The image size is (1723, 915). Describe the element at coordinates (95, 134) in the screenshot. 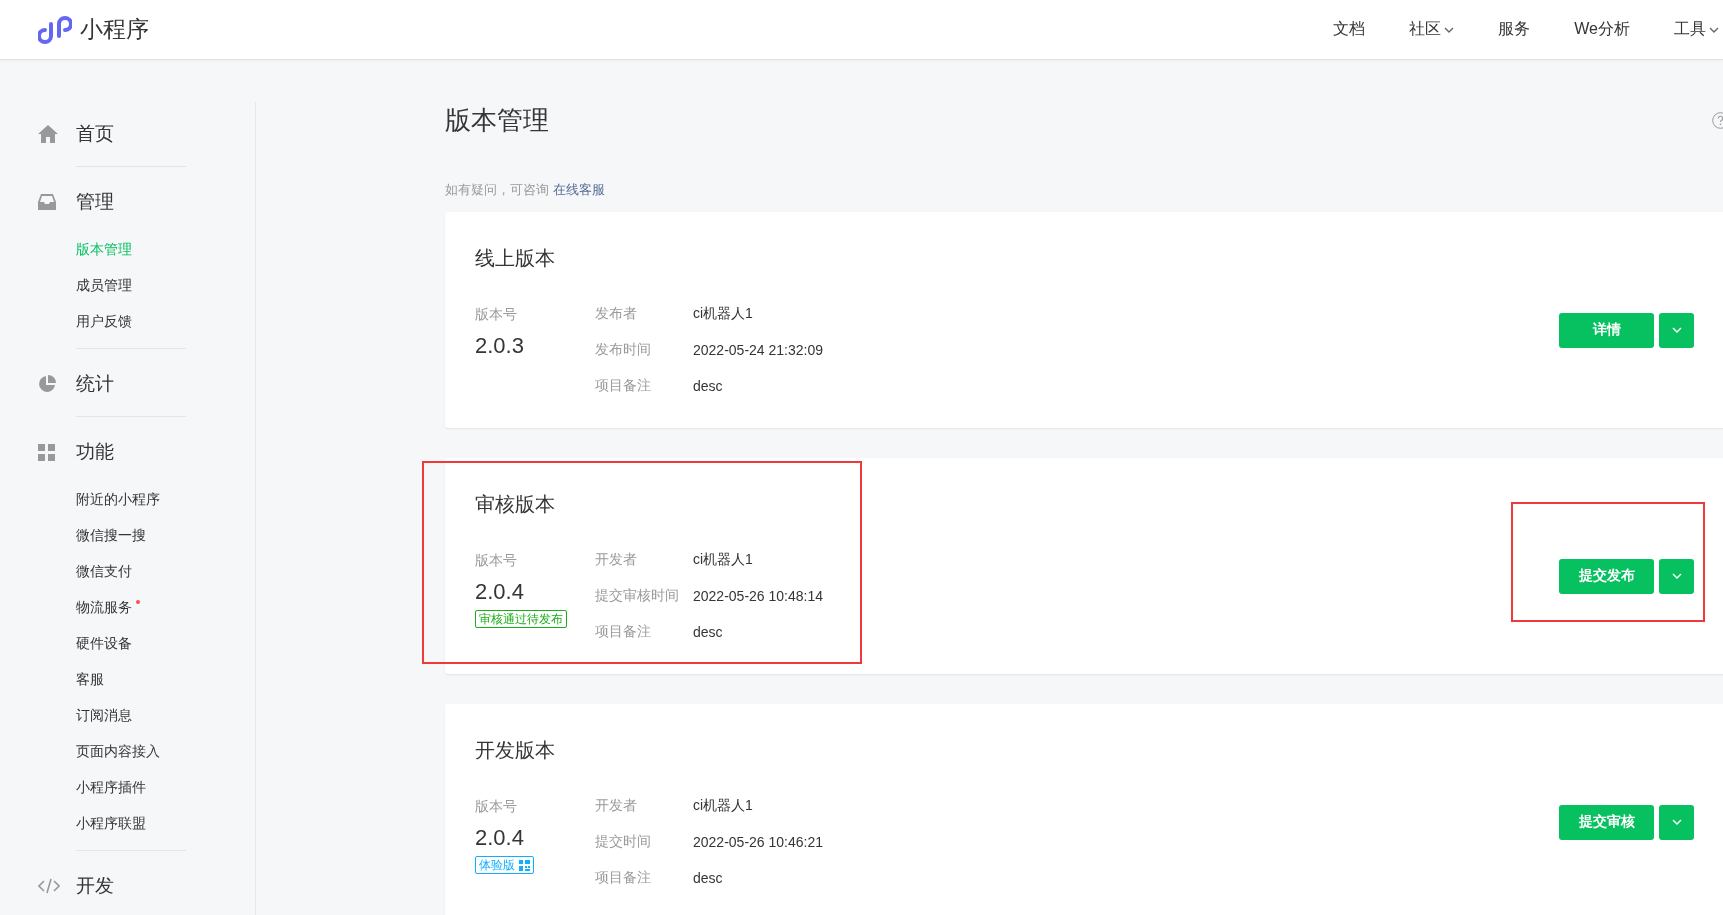

I see `sidebar-heading: 首页` at that location.